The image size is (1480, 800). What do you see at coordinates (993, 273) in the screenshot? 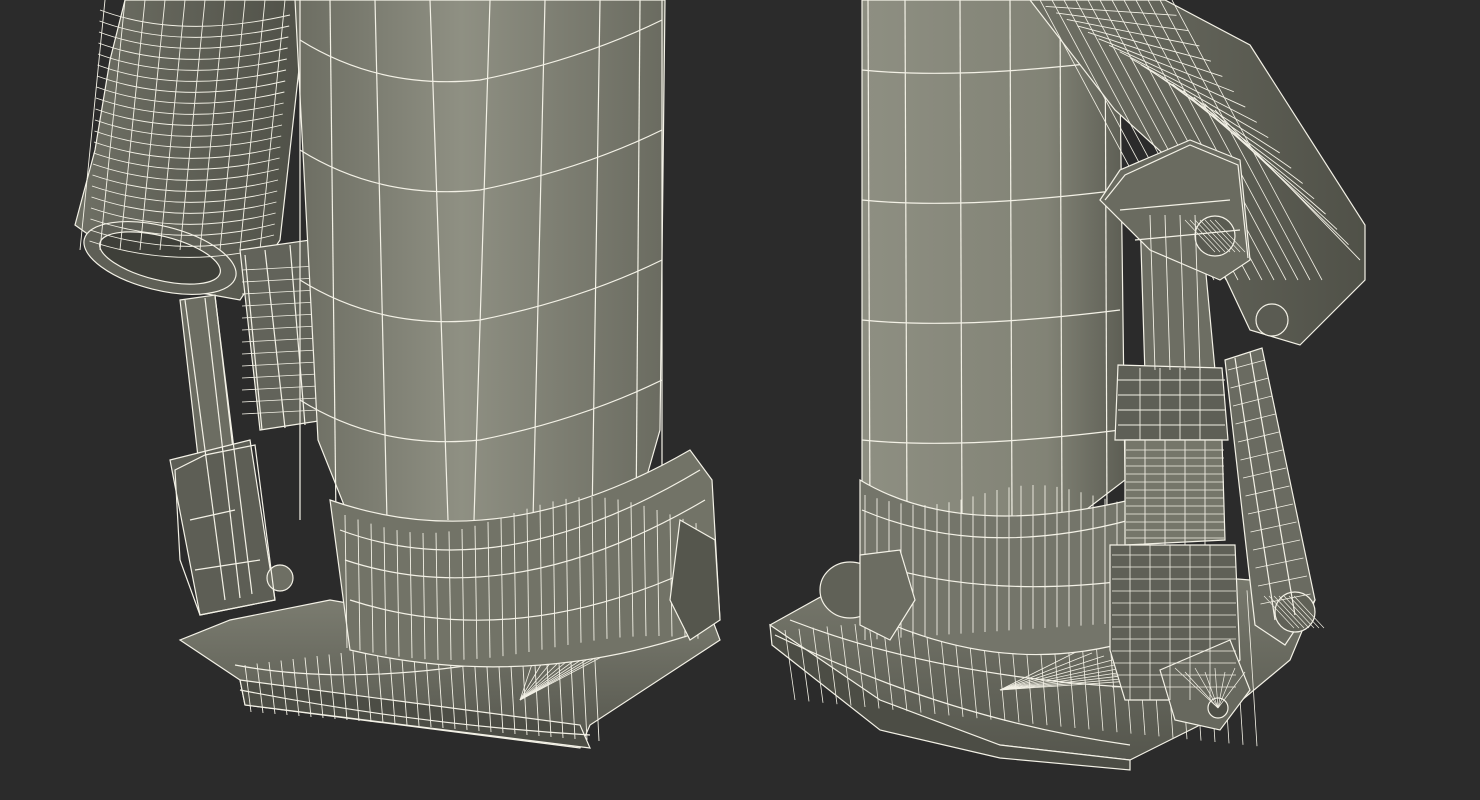
I see `right-main-cylinder` at bounding box center [993, 273].